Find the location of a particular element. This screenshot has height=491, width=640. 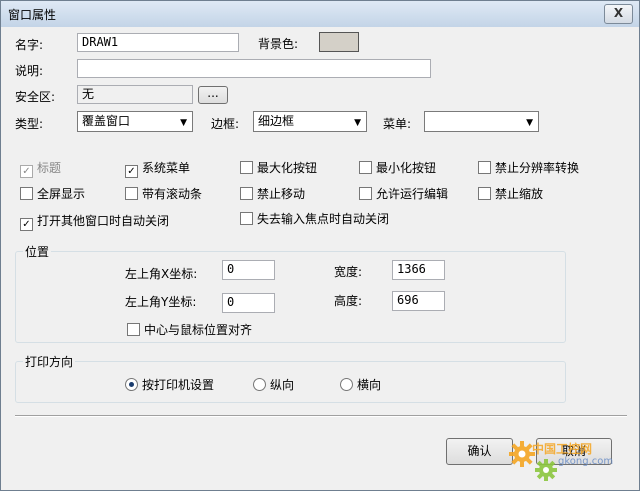

print-group-title: 打印方向 is located at coordinates (49, 361).